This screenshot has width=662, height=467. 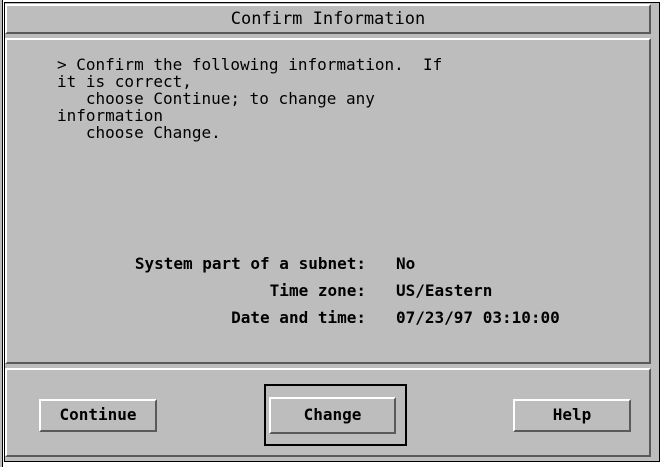 I want to click on timezone-value: US/Eastern, so click(x=444, y=290).